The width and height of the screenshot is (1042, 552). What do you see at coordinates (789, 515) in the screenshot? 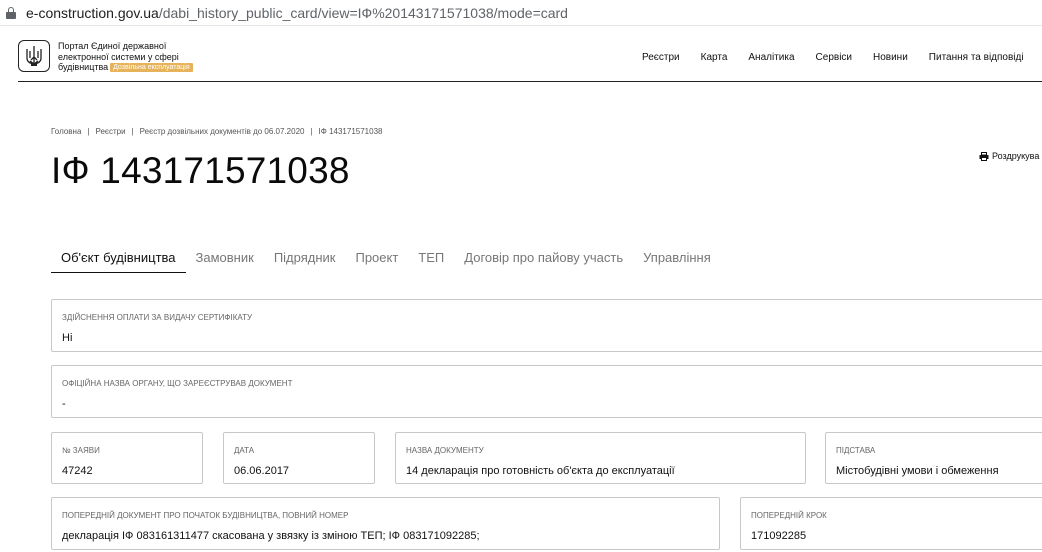
I see `field-label: Попередній крок` at bounding box center [789, 515].